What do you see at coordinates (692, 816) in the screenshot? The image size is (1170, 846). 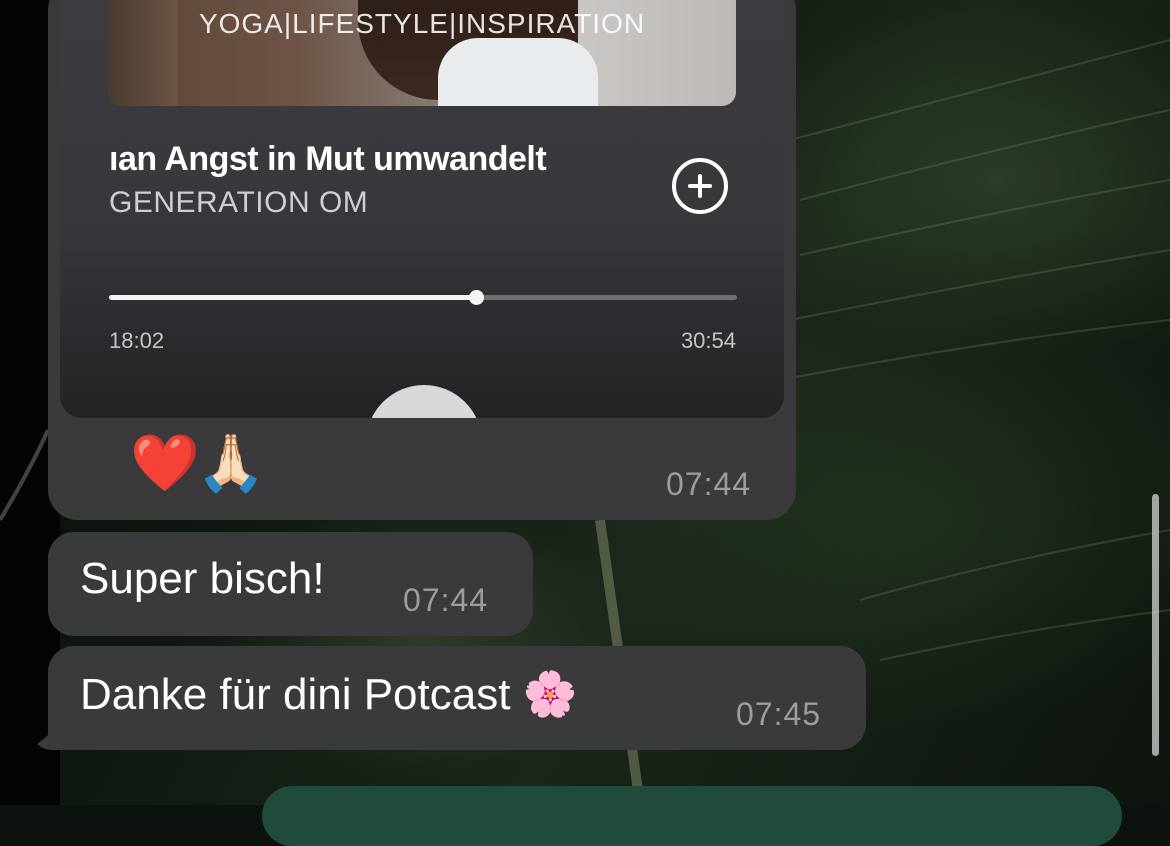 I see `compose-bar` at bounding box center [692, 816].